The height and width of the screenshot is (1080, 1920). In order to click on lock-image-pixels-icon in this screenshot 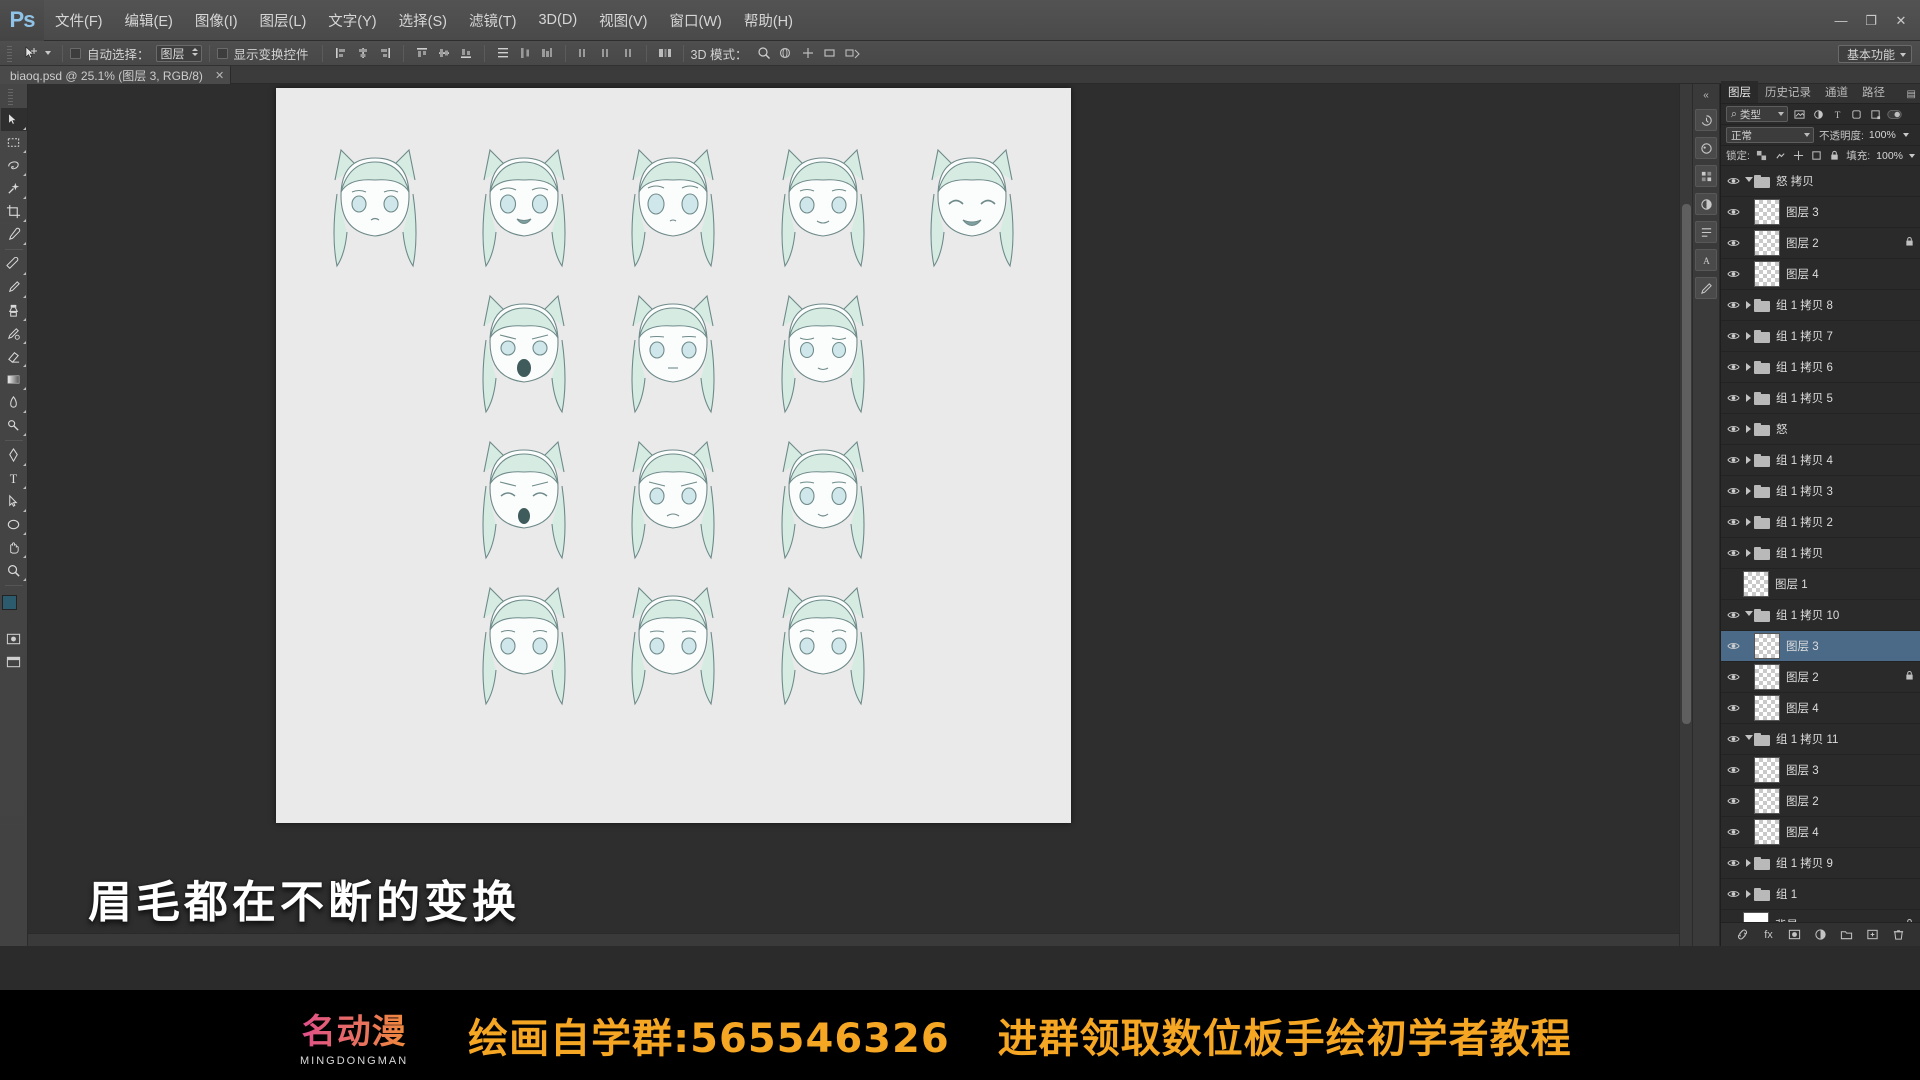, I will do `click(1780, 155)`.